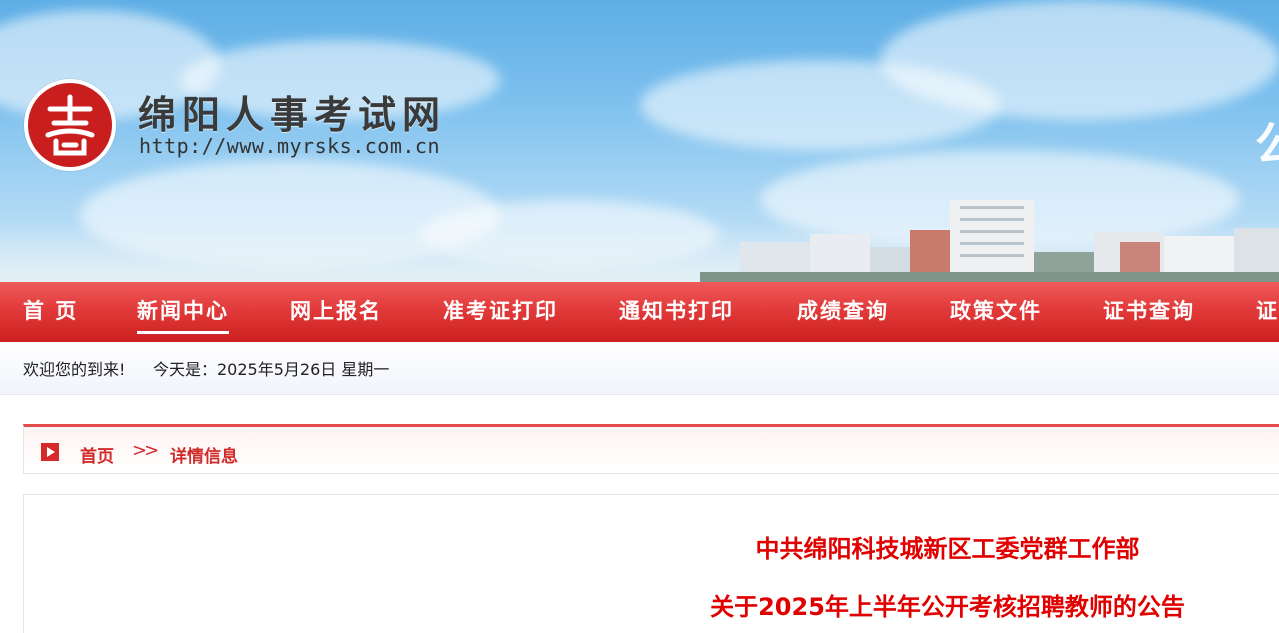 The height and width of the screenshot is (633, 1279). I want to click on article-title-line2: 关于2025年上半年公开考核招聘教师的公告, so click(947, 607).